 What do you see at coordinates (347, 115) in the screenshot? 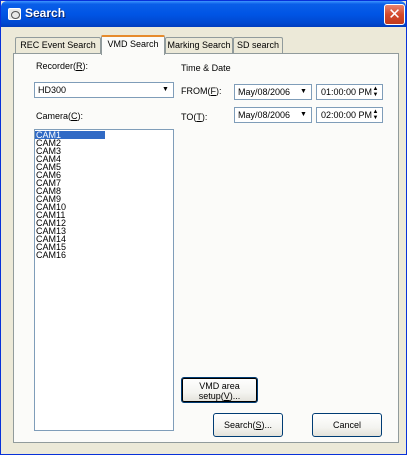
I see `to-time-value: 02:00:00 PM` at bounding box center [347, 115].